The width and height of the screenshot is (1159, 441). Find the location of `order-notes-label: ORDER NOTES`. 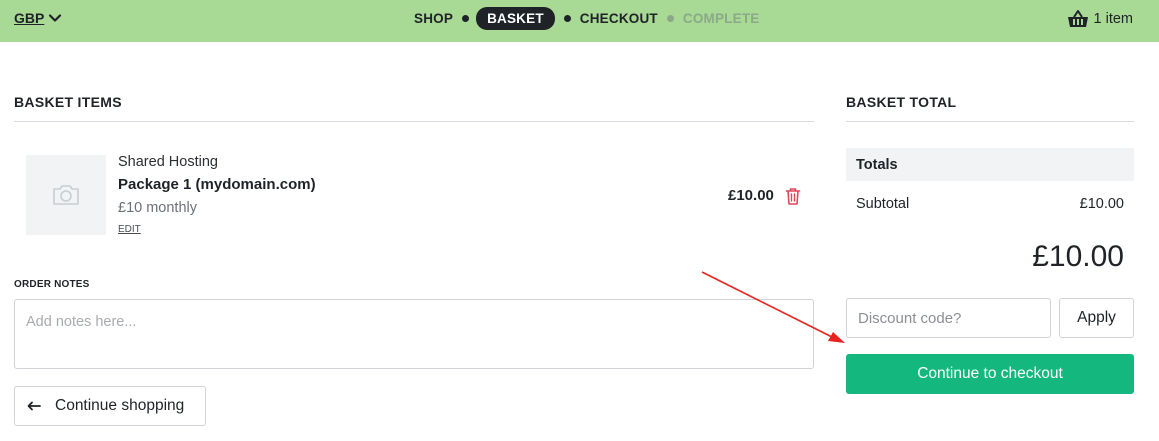

order-notes-label: ORDER NOTES is located at coordinates (52, 284).